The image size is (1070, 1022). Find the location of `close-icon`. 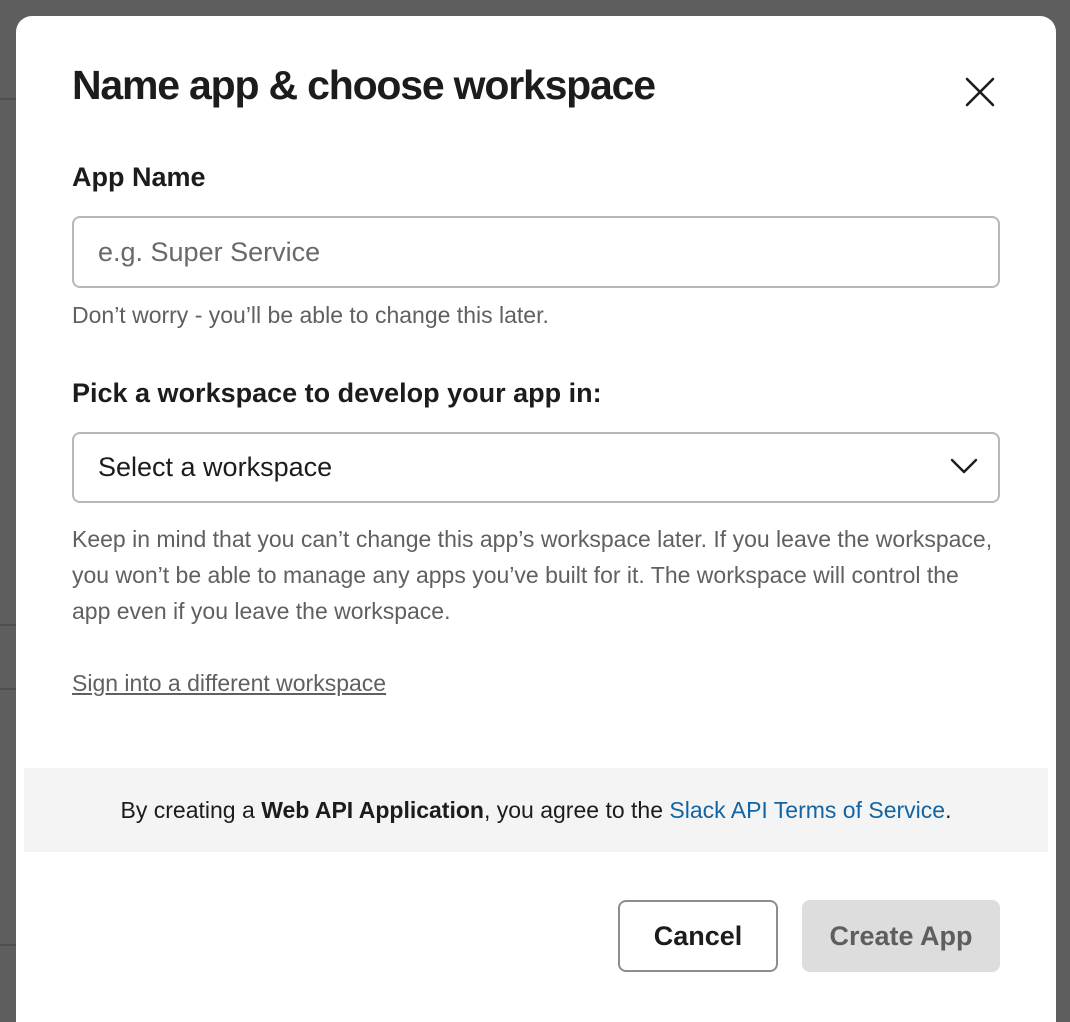

close-icon is located at coordinates (980, 92).